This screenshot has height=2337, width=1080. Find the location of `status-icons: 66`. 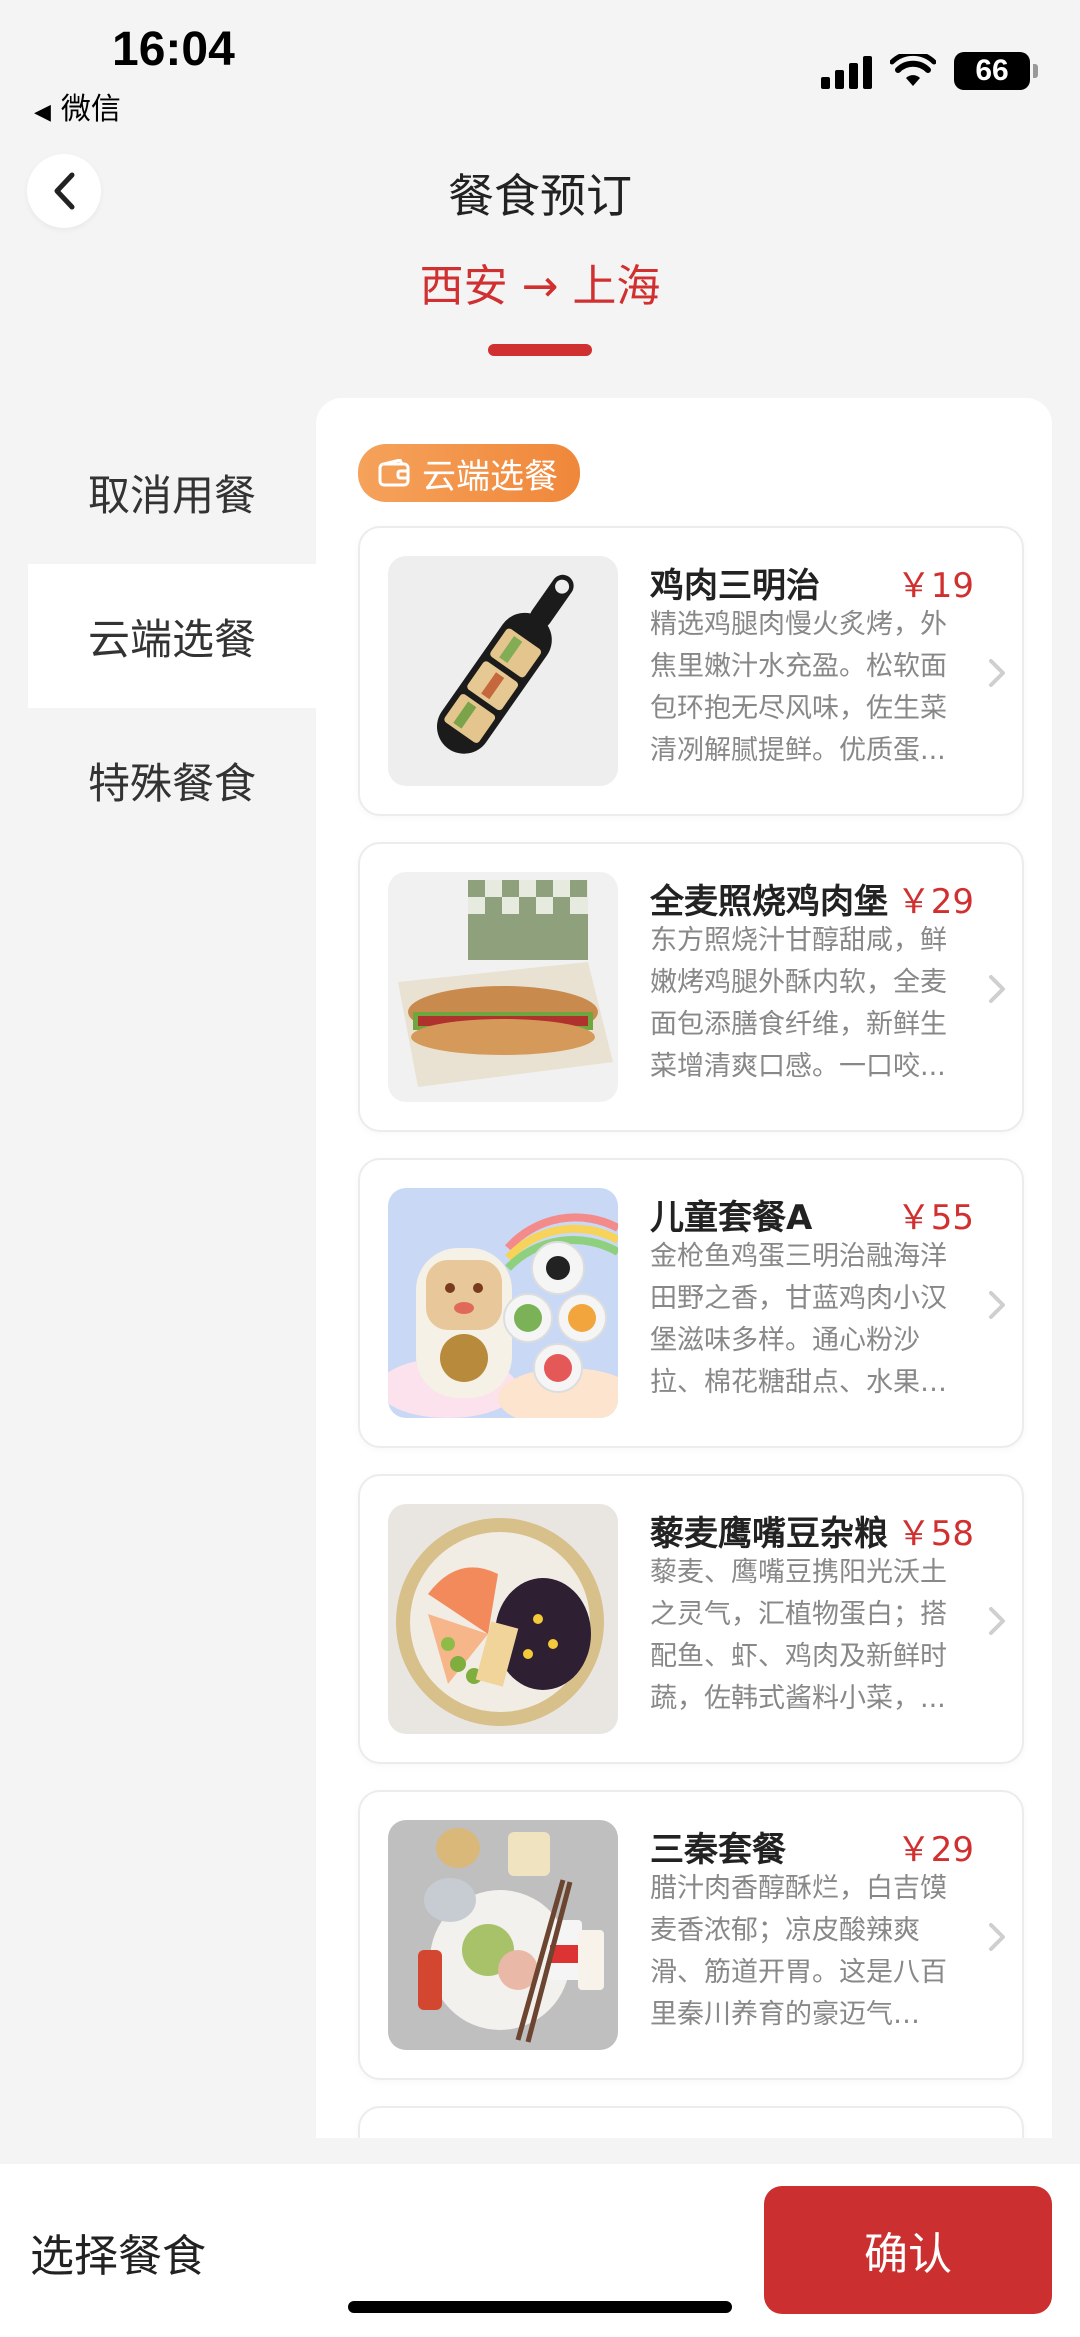

status-icons: 66 is located at coordinates (929, 71).